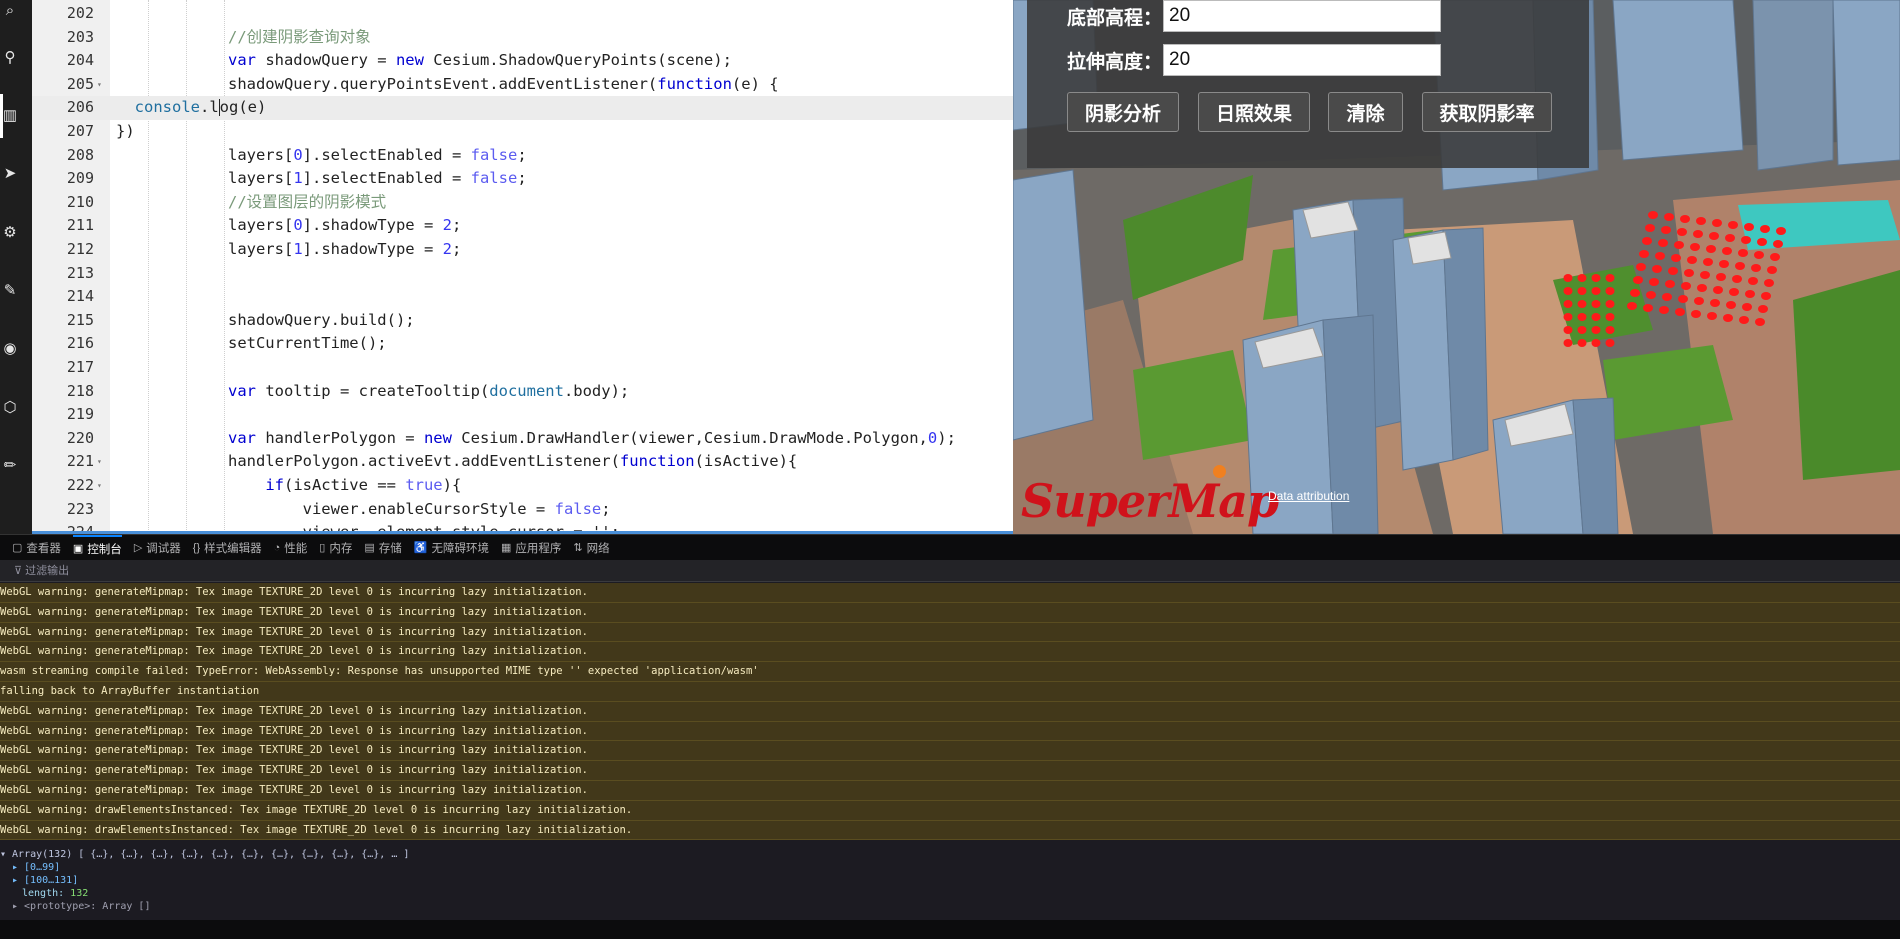 The width and height of the screenshot is (1900, 939). I want to click on code-line: 208 layers[0].selectEnabled = false;, so click(522, 156).